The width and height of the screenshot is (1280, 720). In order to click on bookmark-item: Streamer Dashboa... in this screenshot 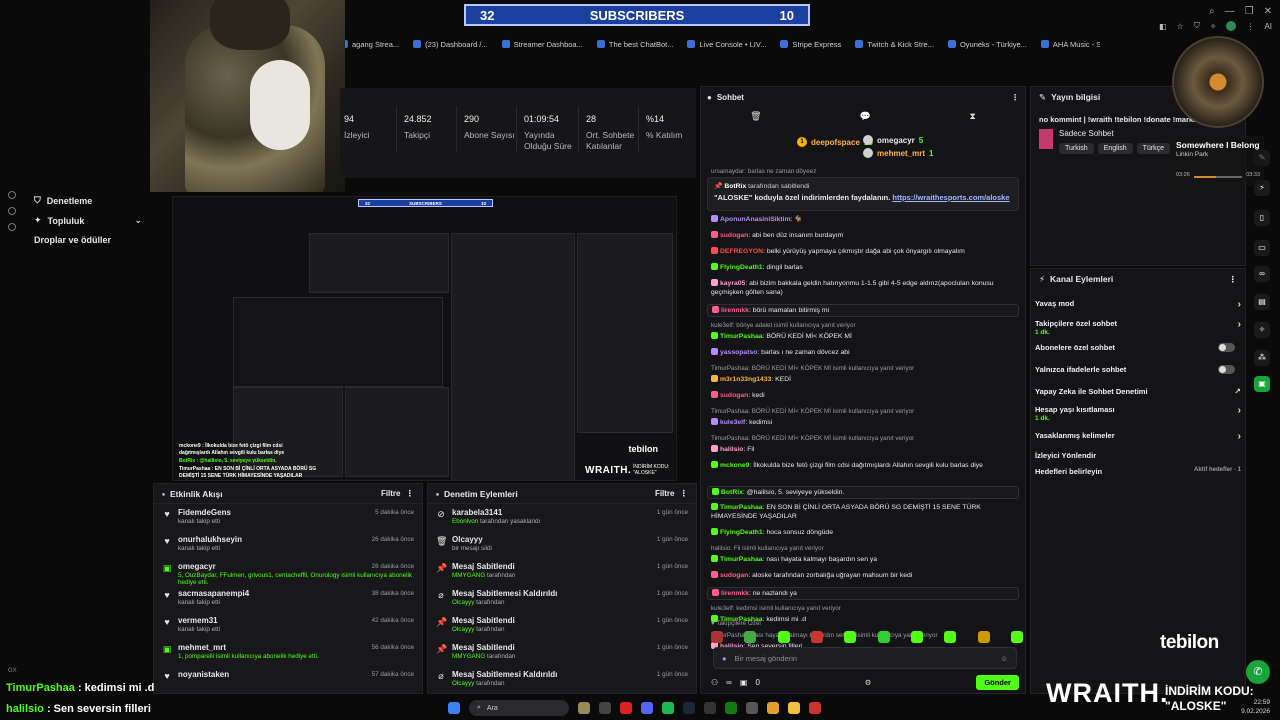, I will do `click(542, 44)`.